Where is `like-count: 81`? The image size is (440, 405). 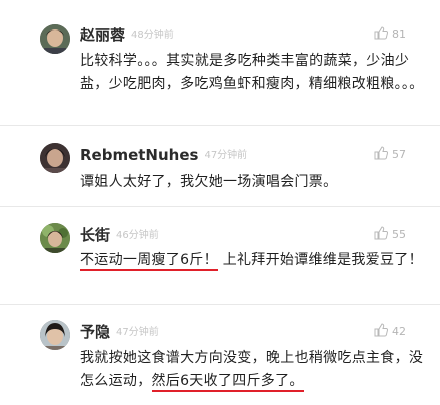 like-count: 81 is located at coordinates (399, 34).